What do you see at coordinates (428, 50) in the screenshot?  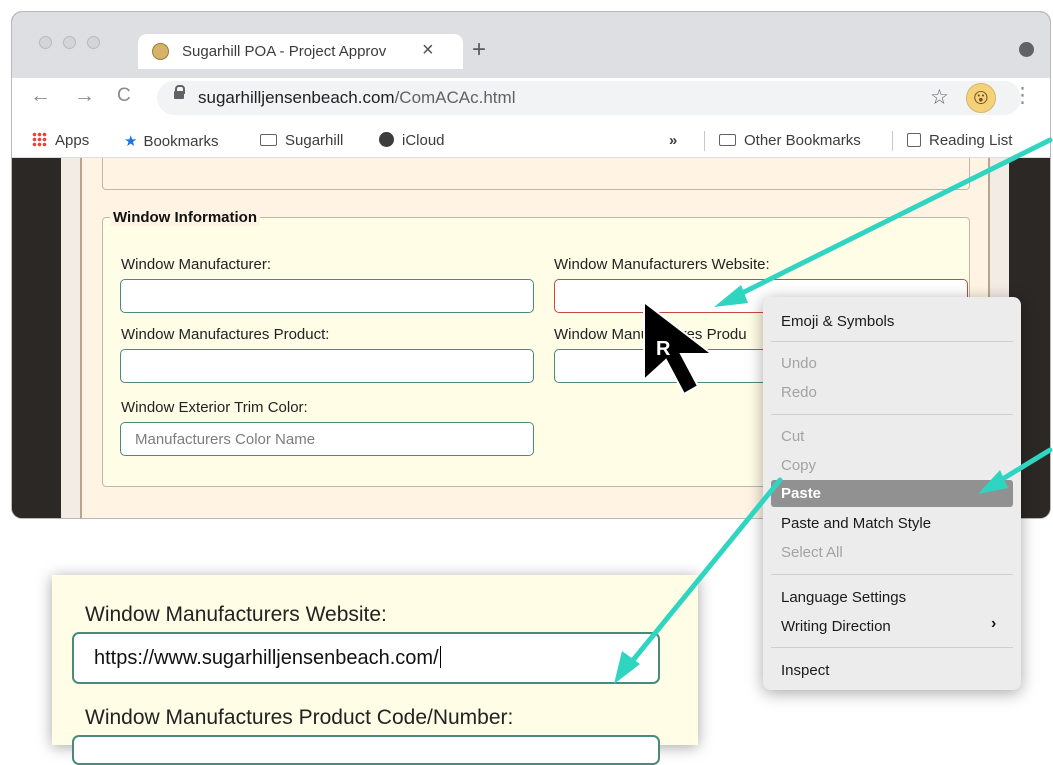 I see `close-tab-icon: ×` at bounding box center [428, 50].